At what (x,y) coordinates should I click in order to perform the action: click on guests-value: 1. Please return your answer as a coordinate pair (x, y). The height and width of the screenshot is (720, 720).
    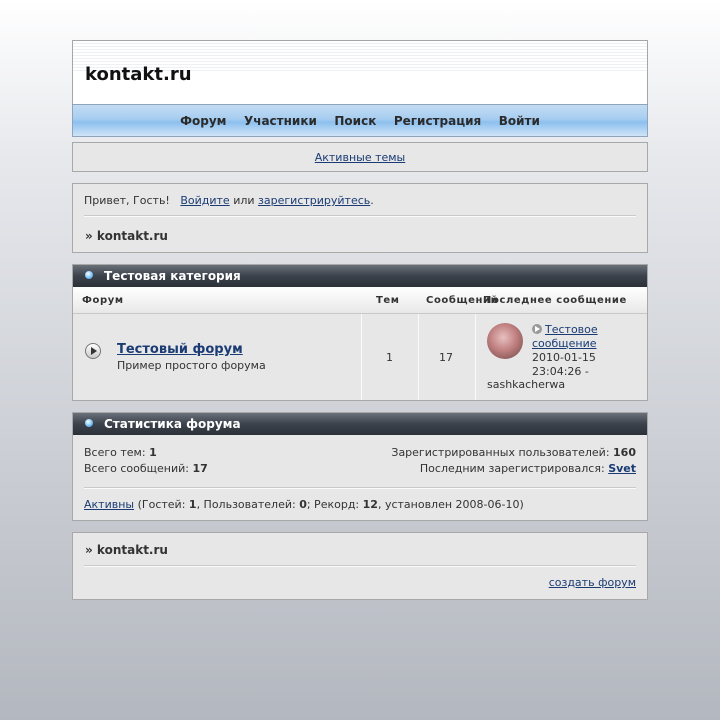
    Looking at the image, I should click on (192, 504).